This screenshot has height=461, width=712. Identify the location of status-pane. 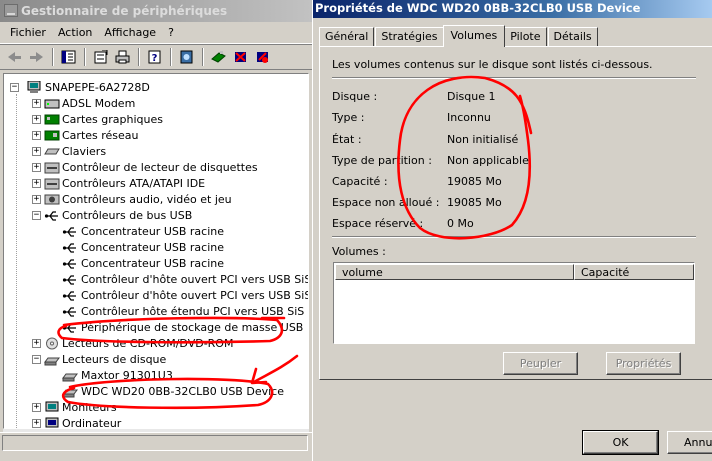
(155, 443).